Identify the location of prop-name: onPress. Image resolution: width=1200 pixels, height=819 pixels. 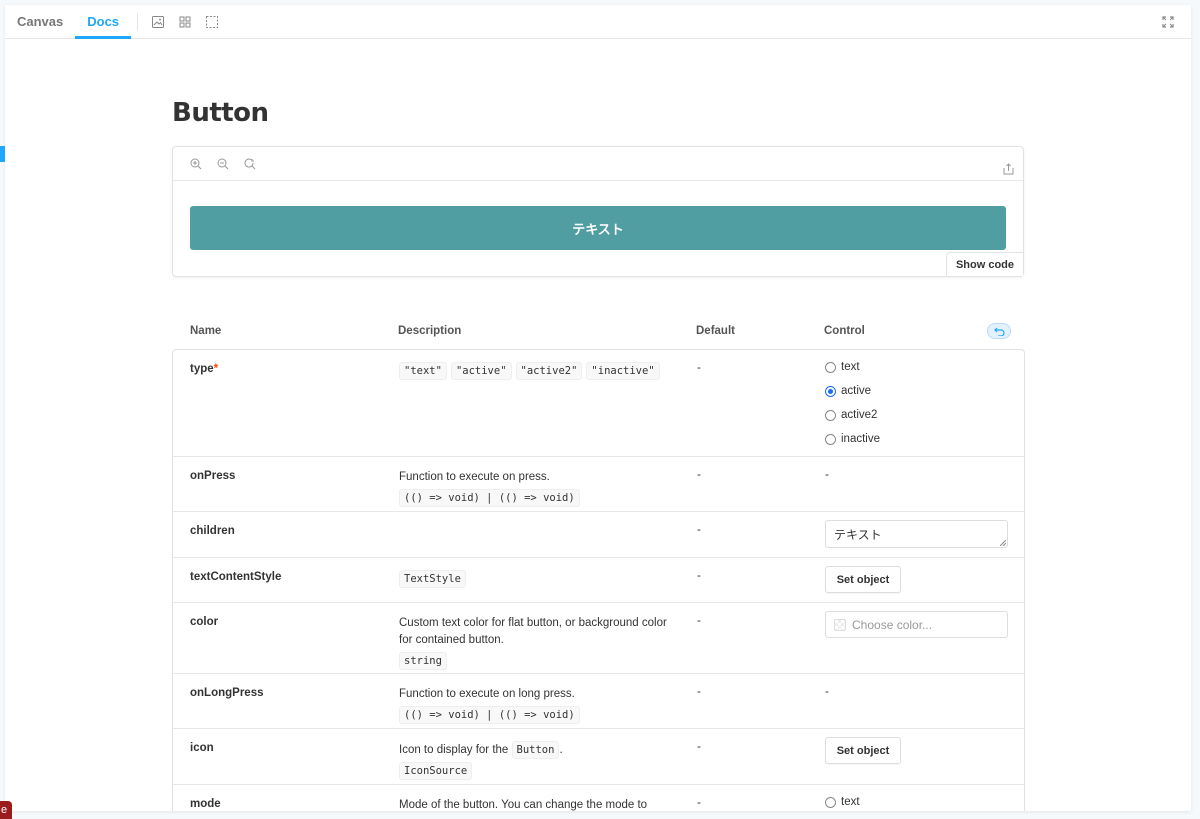
(213, 476).